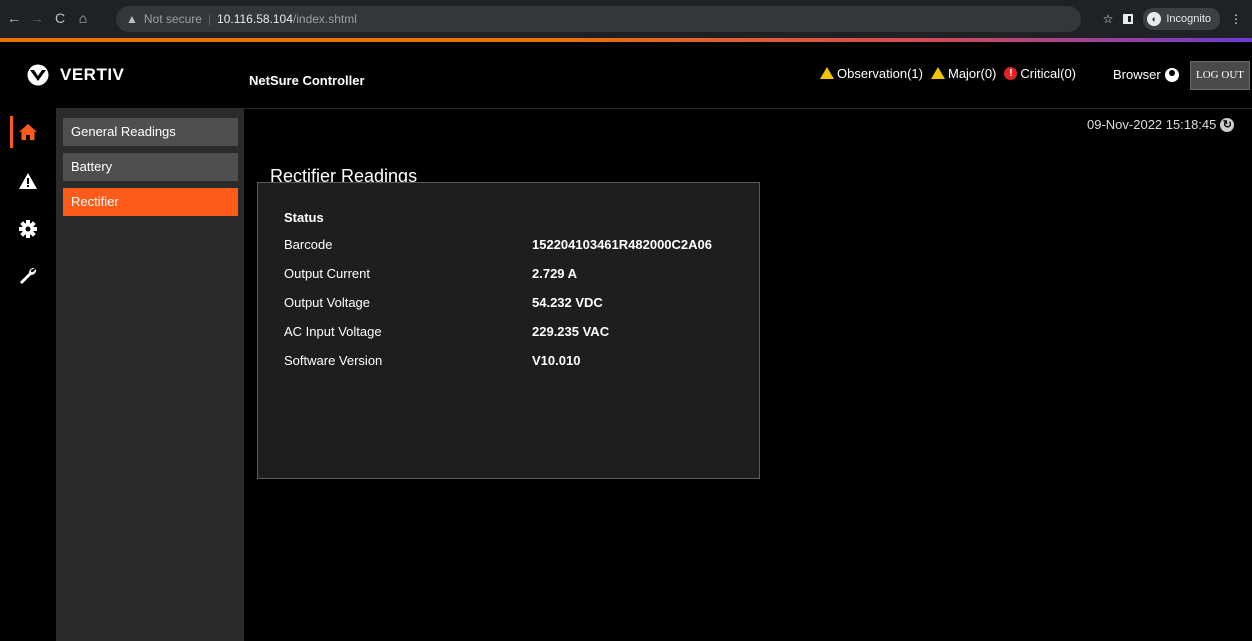 The image size is (1252, 641). Describe the element at coordinates (1152, 124) in the screenshot. I see `datetime-text: 09-Nov-2022 15:18:45` at that location.